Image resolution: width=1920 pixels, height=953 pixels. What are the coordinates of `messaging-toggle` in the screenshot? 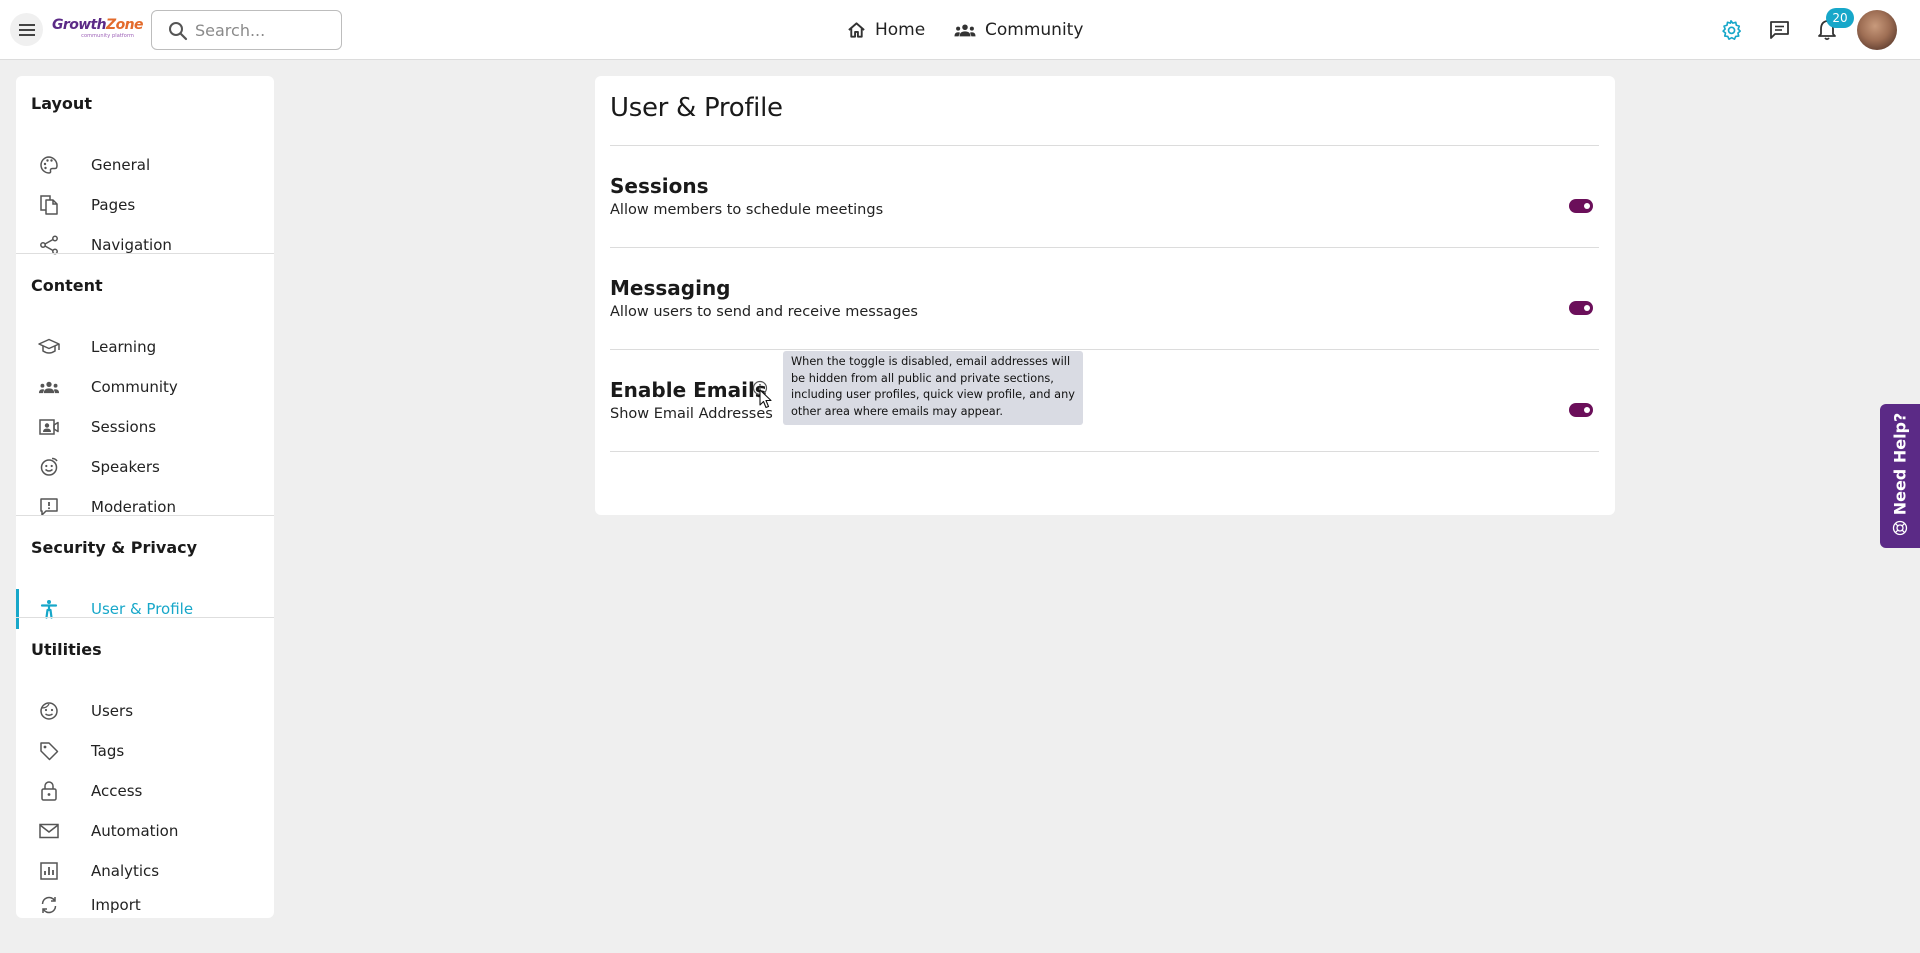 It's located at (1581, 308).